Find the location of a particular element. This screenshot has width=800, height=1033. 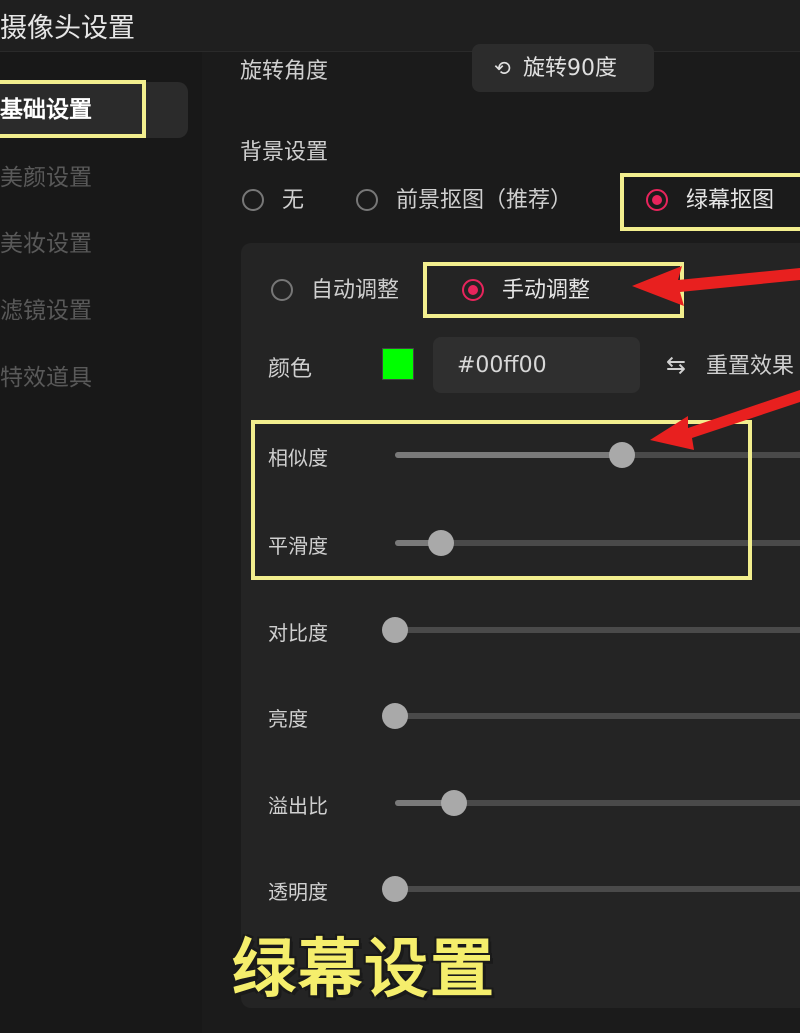

mode-manual: 手动调整 is located at coordinates (526, 291).